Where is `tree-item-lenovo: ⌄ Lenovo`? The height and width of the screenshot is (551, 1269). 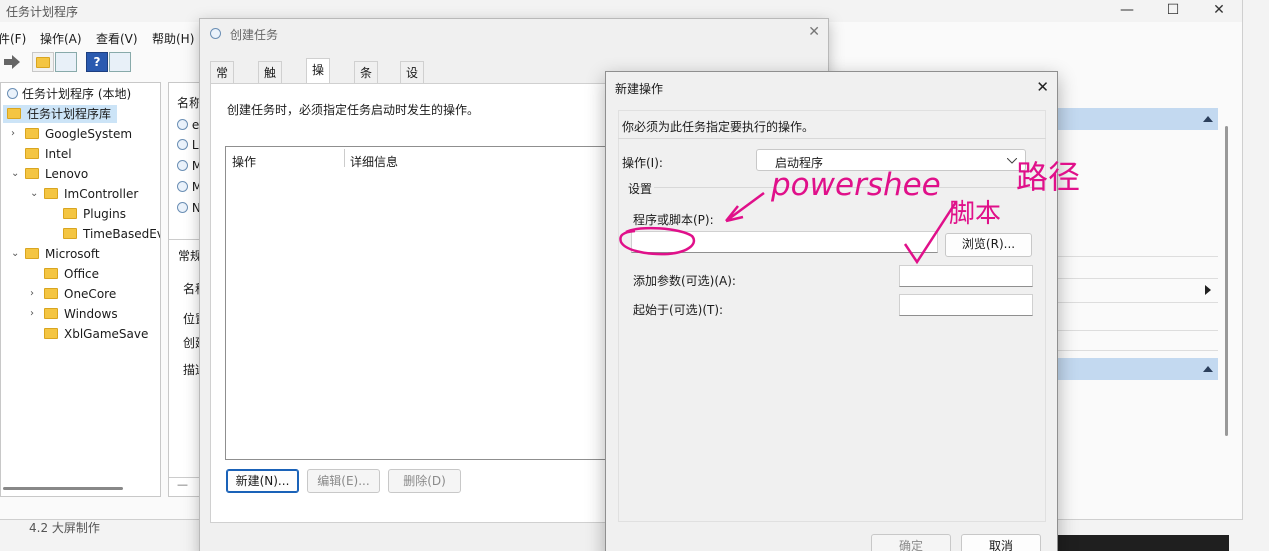
tree-item-lenovo: ⌄ Lenovo is located at coordinates (49, 174).